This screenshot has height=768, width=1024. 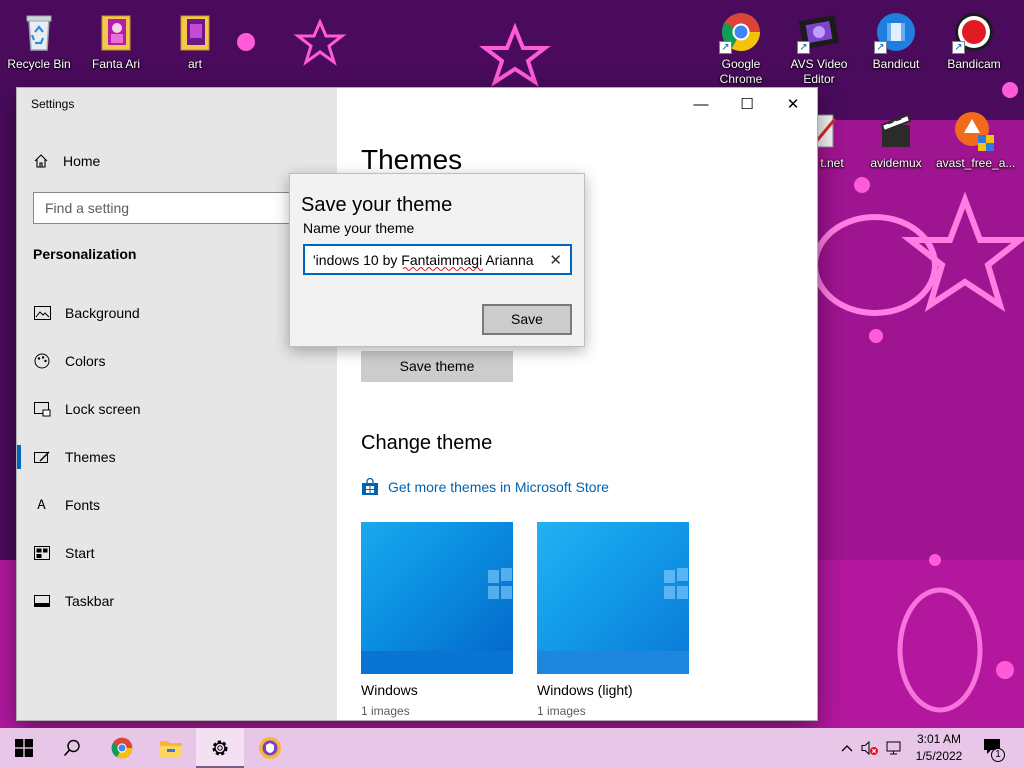 I want to click on desktop-icon-art: art, so click(x=195, y=41).